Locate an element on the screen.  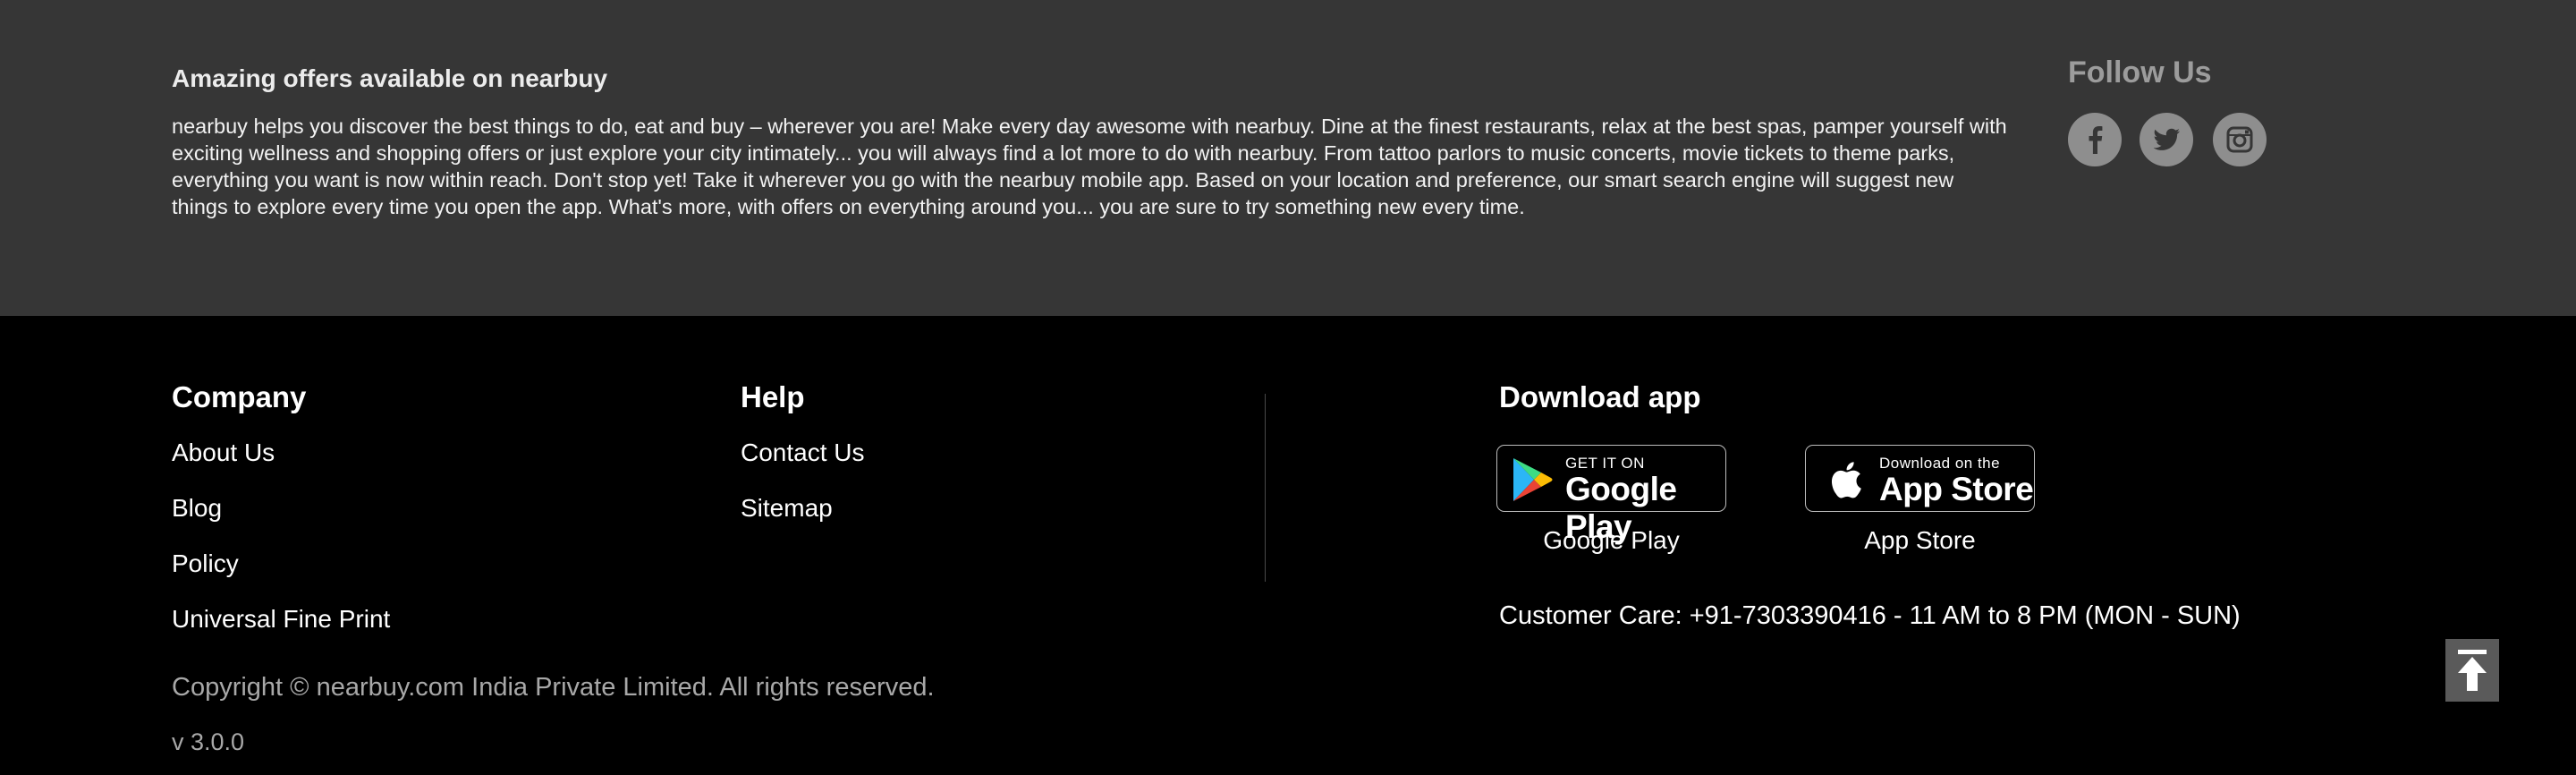
google-play-badge: GET IT ON Google Play is located at coordinates (1611, 495).